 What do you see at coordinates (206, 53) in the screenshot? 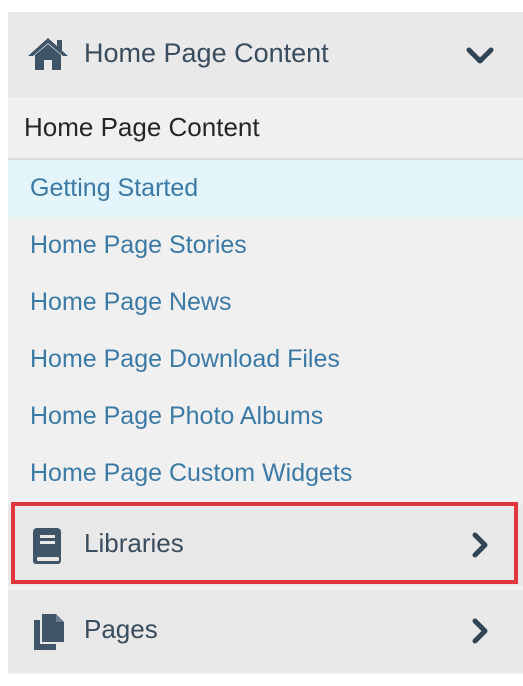
I see `header-title: Home Page Content` at bounding box center [206, 53].